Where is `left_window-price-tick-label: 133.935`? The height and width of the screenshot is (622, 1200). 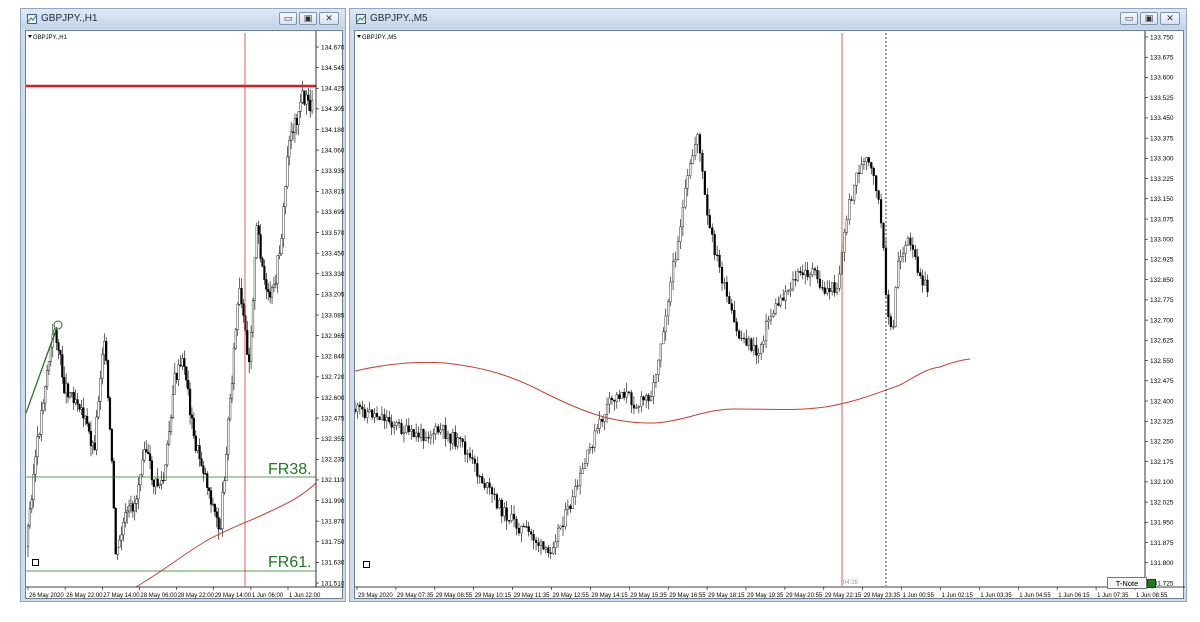 left_window-price-tick-label: 133.935 is located at coordinates (332, 171).